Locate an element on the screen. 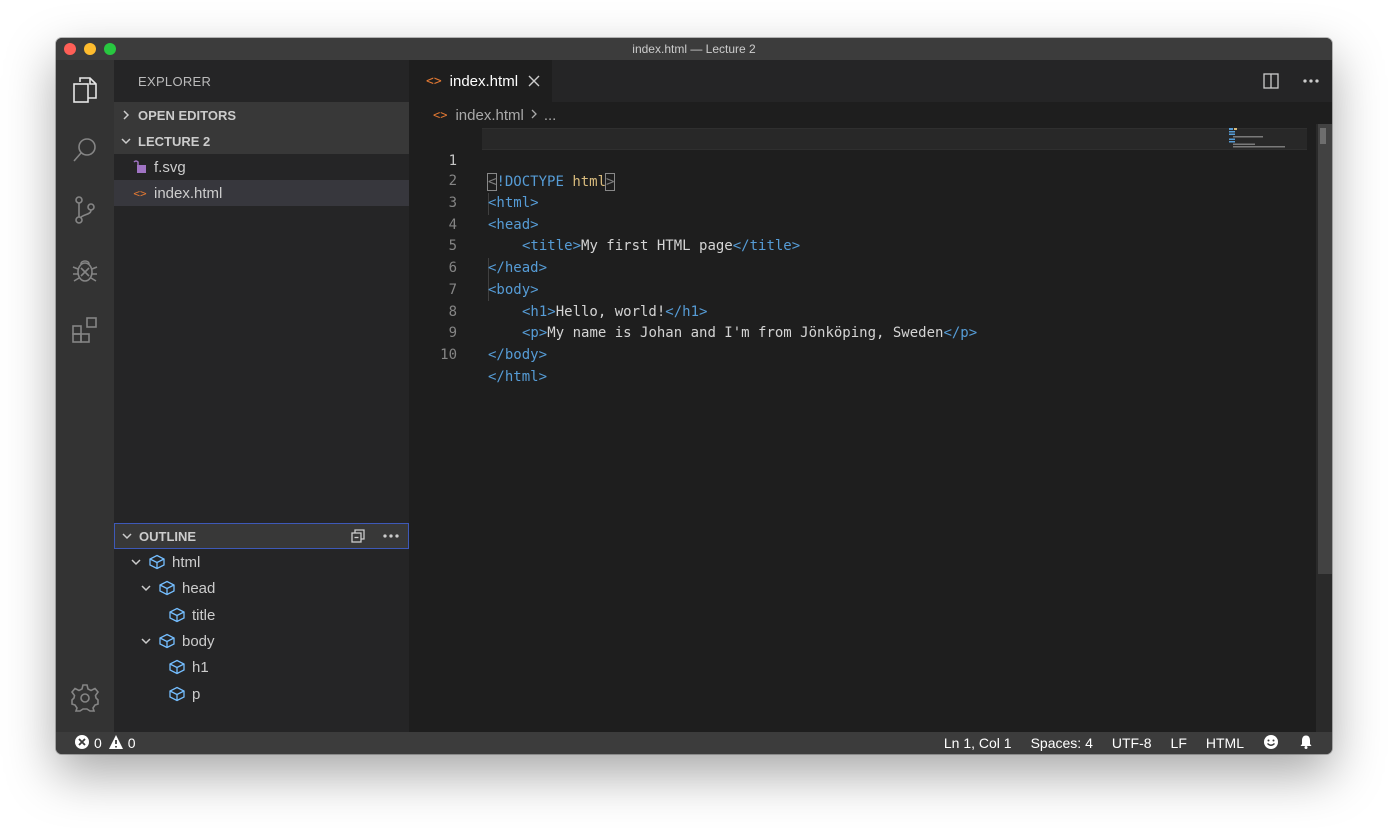 The height and width of the screenshot is (828, 1388). explorer-icon is located at coordinates (85, 90).